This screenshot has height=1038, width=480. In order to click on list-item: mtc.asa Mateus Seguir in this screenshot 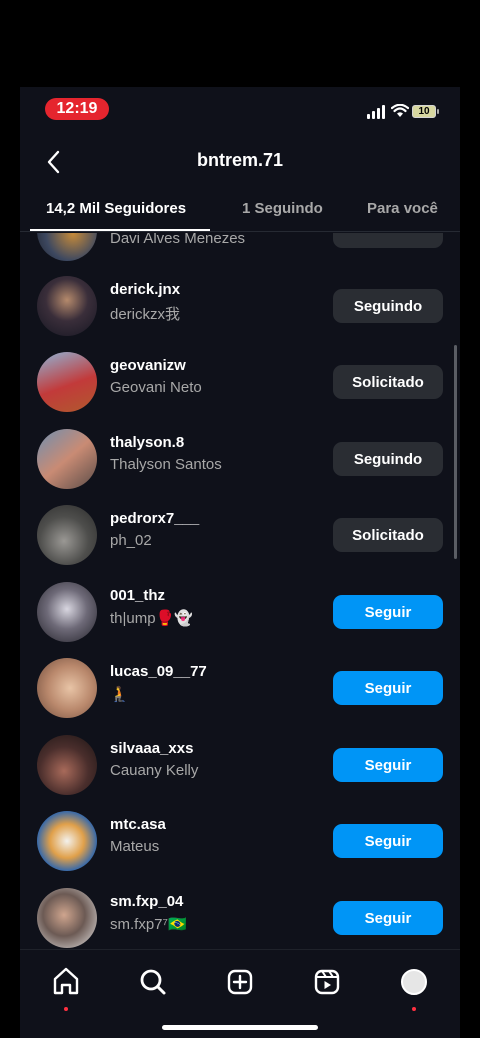, I will do `click(240, 841)`.